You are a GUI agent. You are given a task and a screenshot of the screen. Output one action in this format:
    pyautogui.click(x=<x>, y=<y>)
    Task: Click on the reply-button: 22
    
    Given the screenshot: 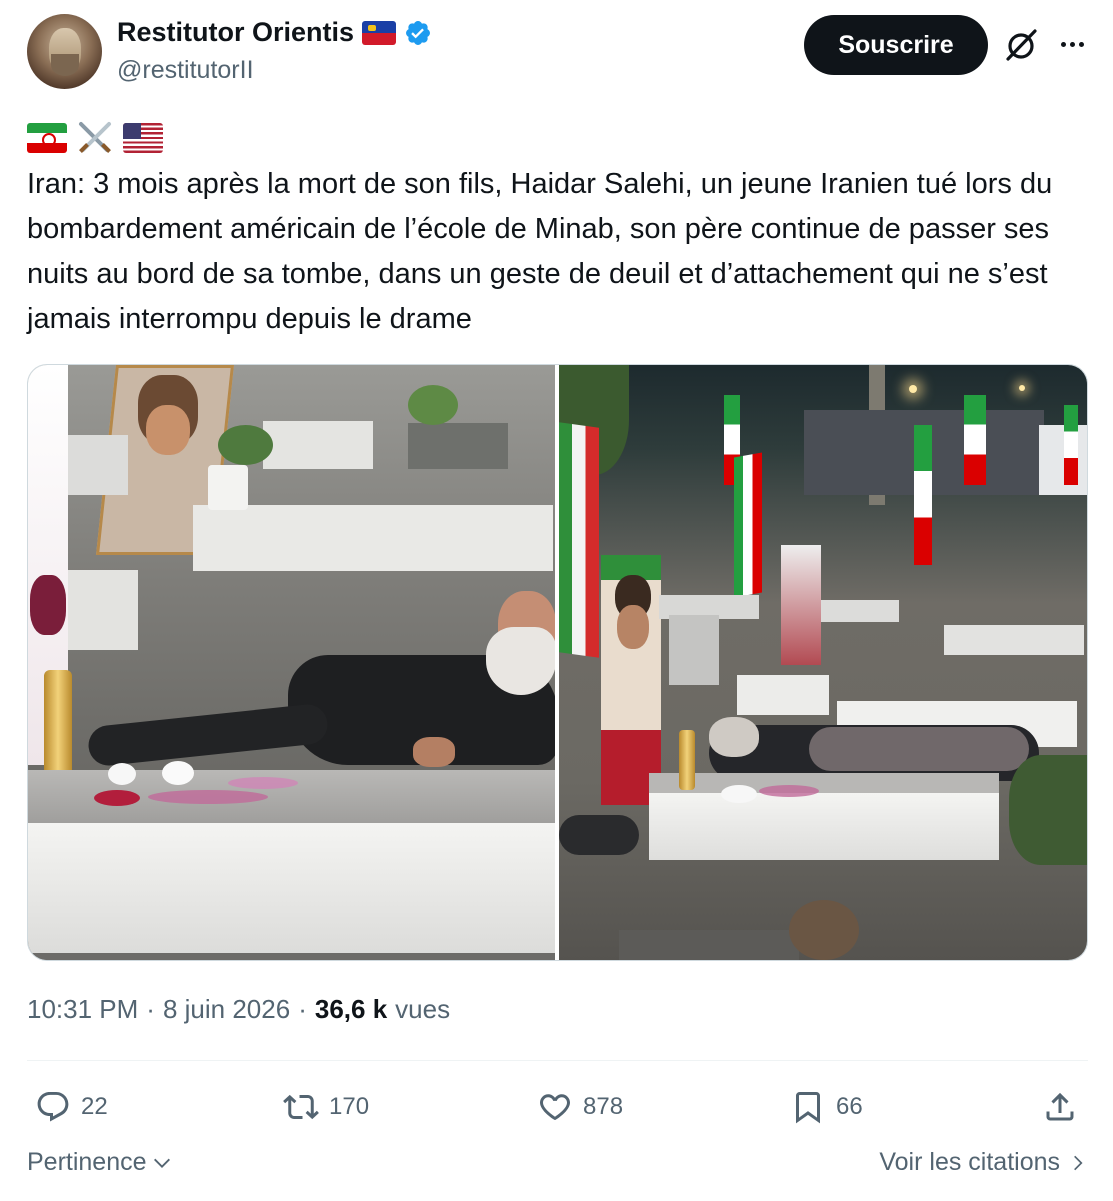 What is the action you would take?
    pyautogui.click(x=71, y=1107)
    